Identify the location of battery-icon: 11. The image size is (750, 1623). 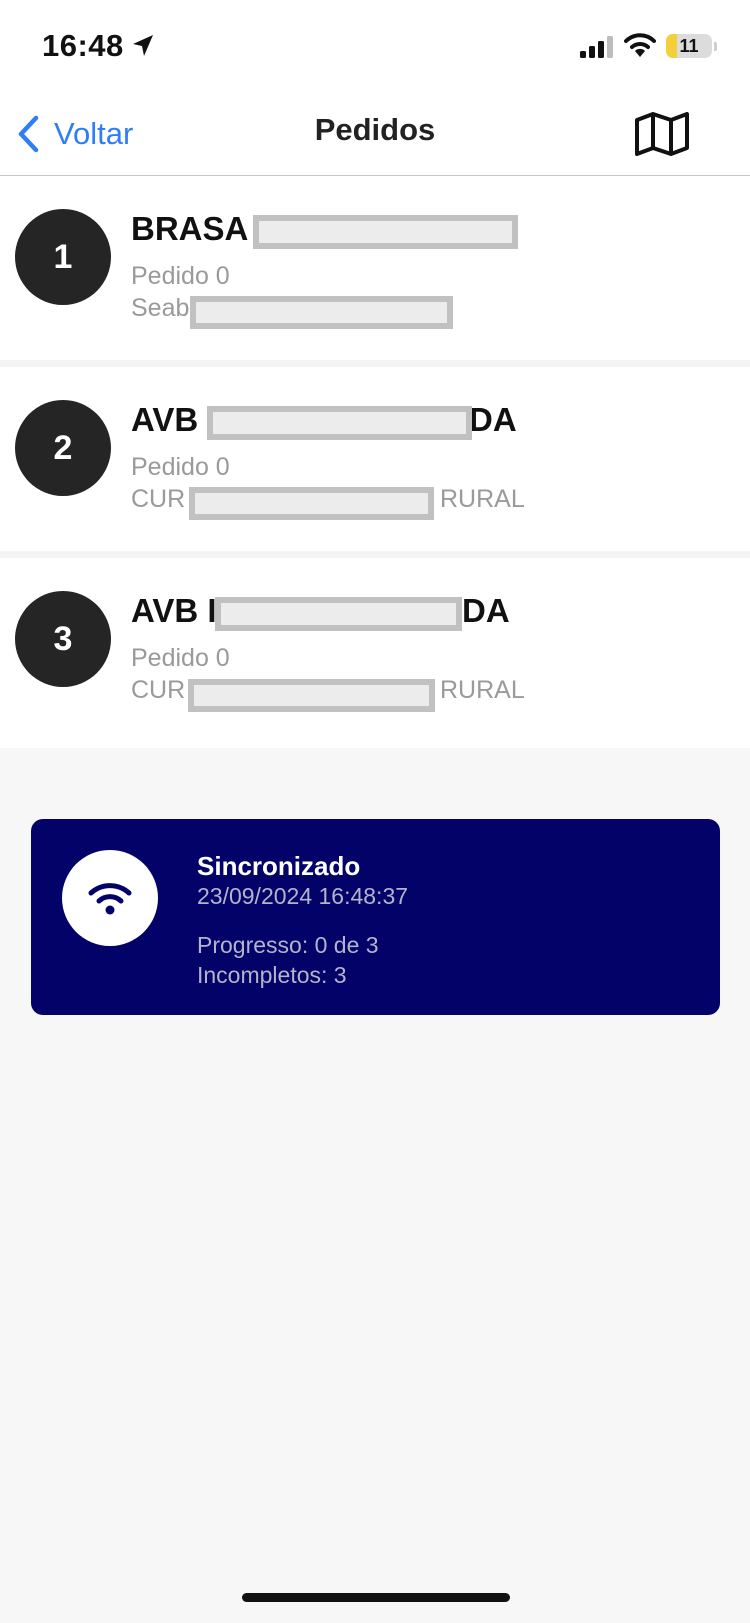
(689, 46).